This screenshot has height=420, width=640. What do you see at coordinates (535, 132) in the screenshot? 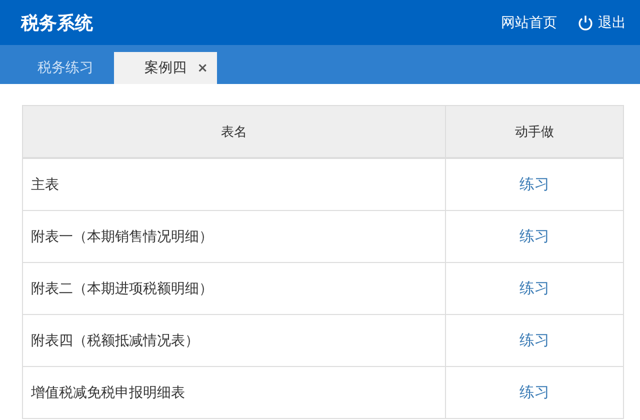
I see `column-header: 动手做` at bounding box center [535, 132].